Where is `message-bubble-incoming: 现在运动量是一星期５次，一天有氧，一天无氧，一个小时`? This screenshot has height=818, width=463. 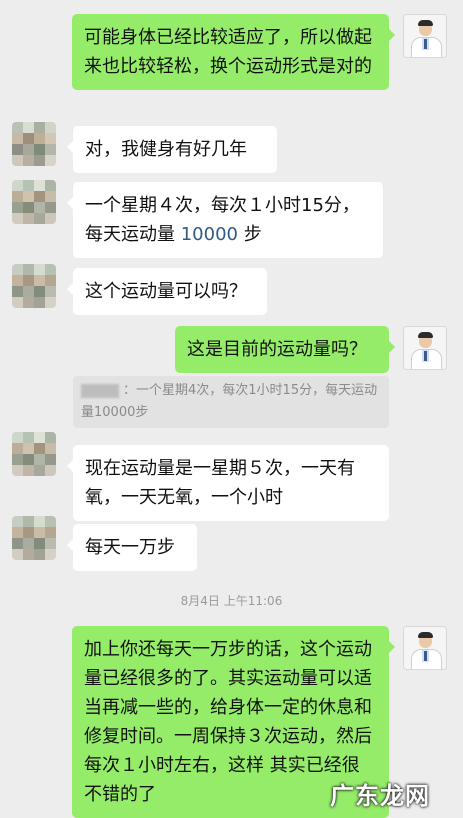
message-bubble-incoming: 现在运动量是一星期５次，一天有氧，一天无氧，一个小时 is located at coordinates (228, 483).